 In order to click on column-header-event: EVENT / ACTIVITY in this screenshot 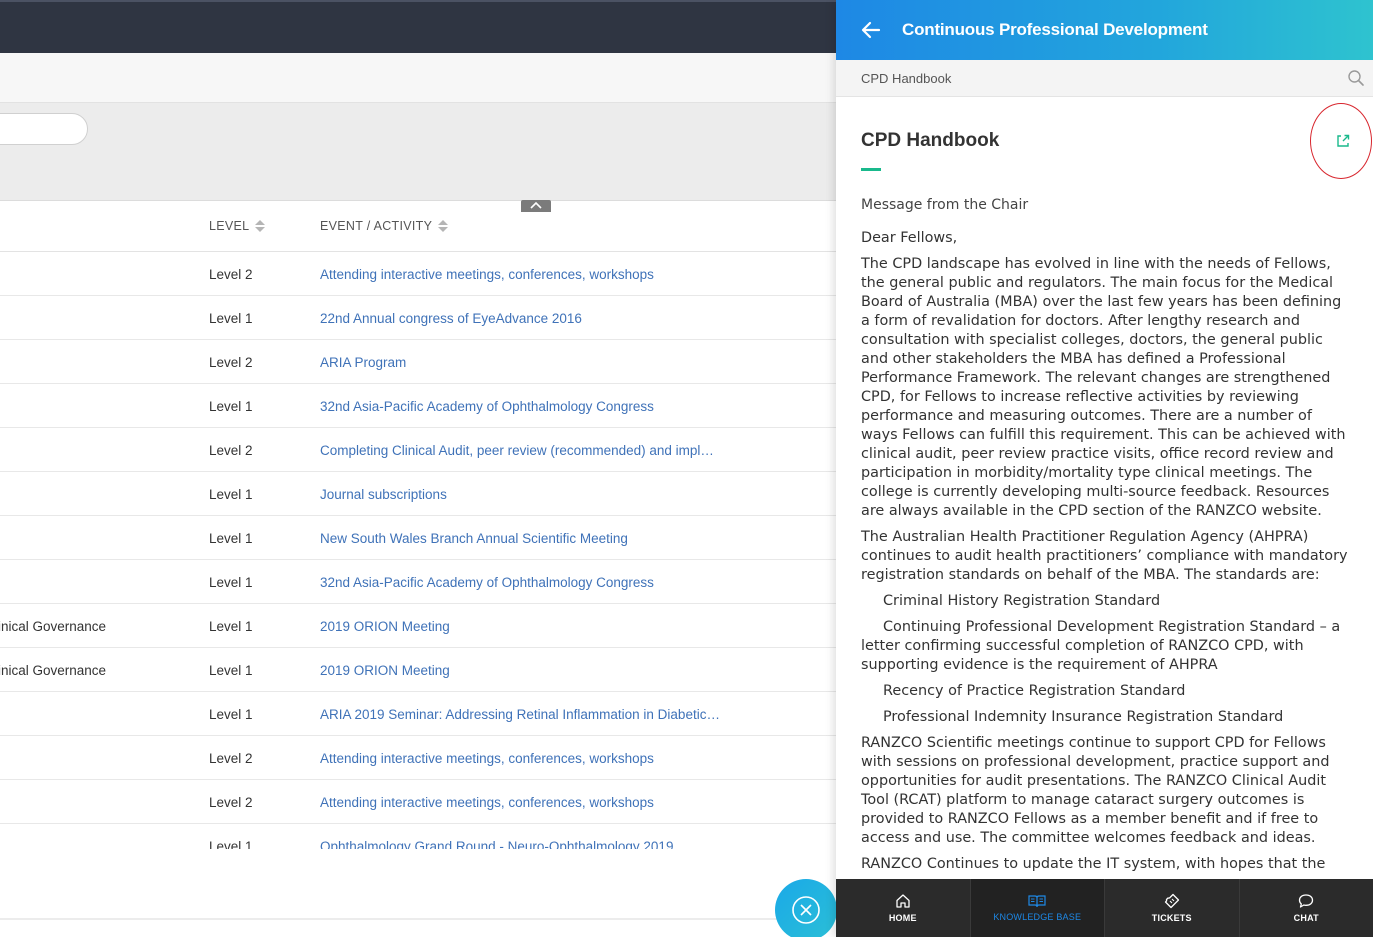, I will do `click(384, 226)`.